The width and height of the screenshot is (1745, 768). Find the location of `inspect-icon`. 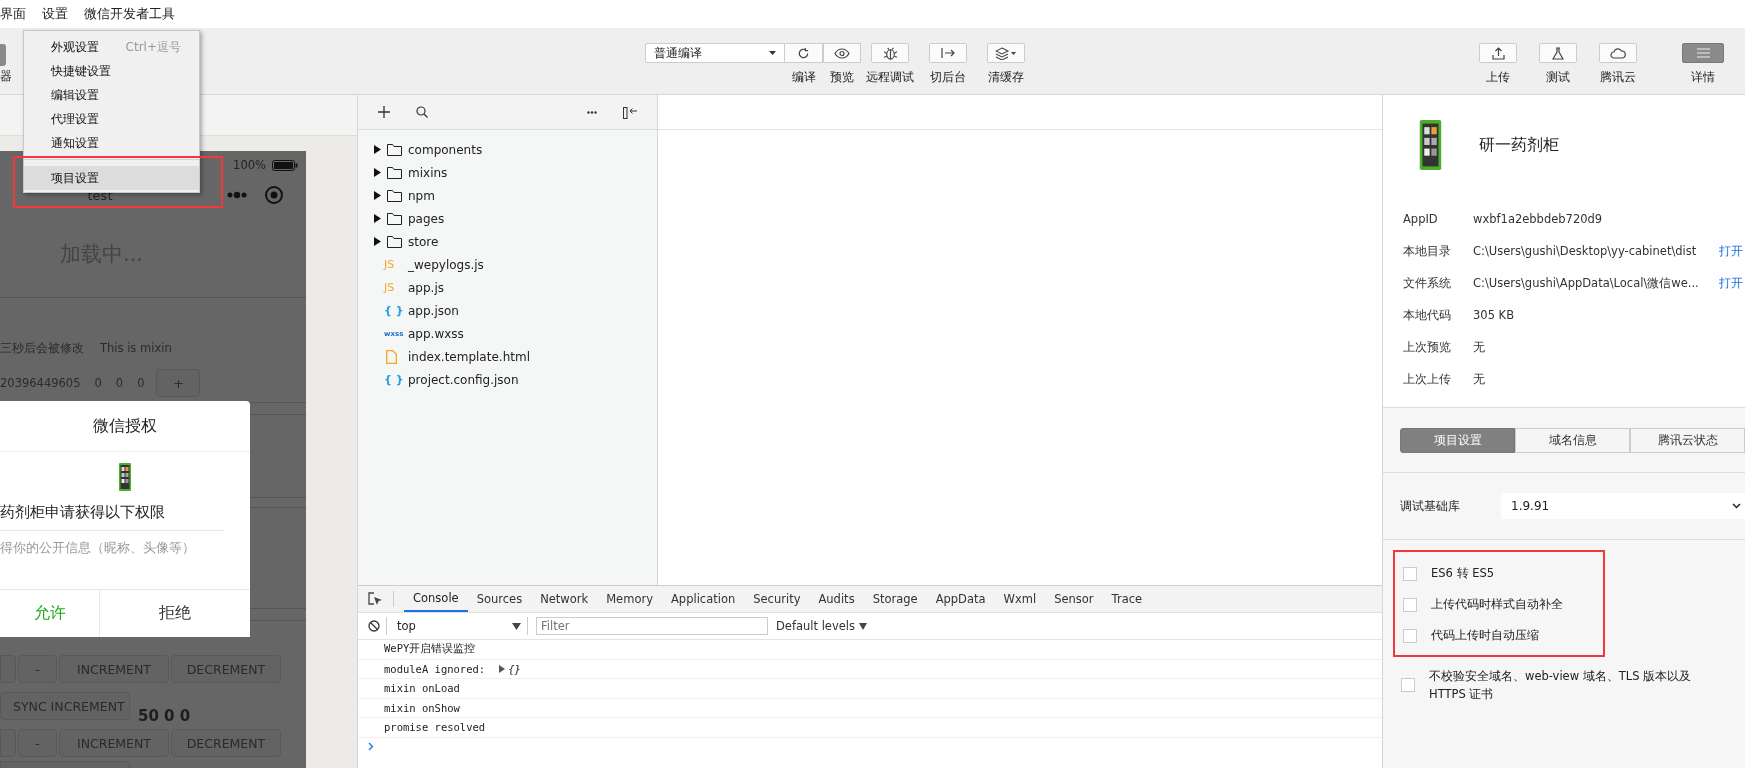

inspect-icon is located at coordinates (375, 599).